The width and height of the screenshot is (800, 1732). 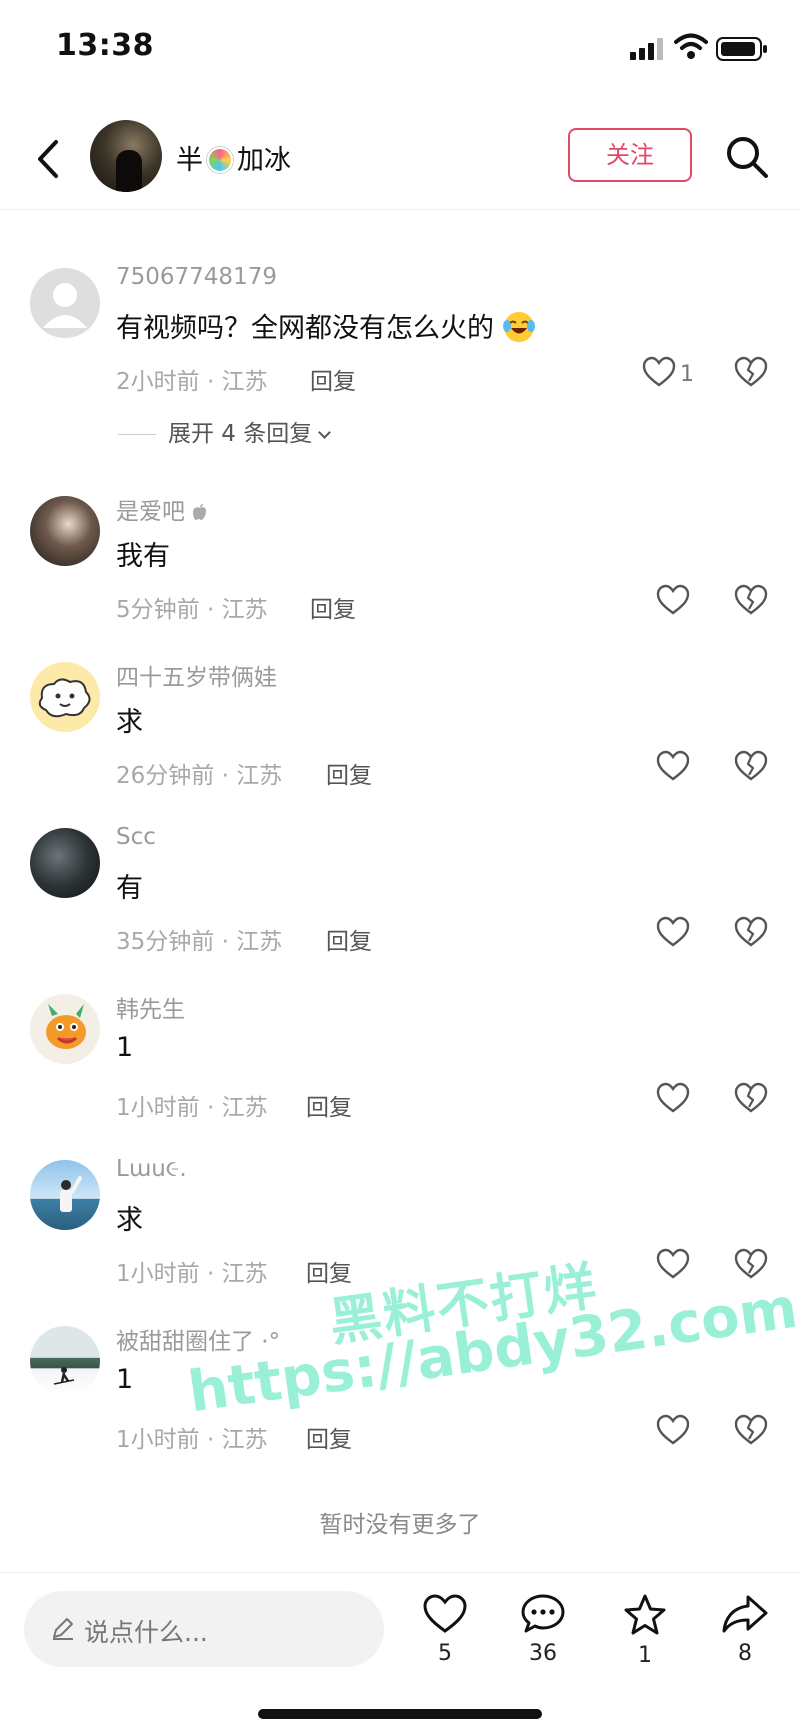 I want to click on back-arrow-icon, so click(x=50, y=159).